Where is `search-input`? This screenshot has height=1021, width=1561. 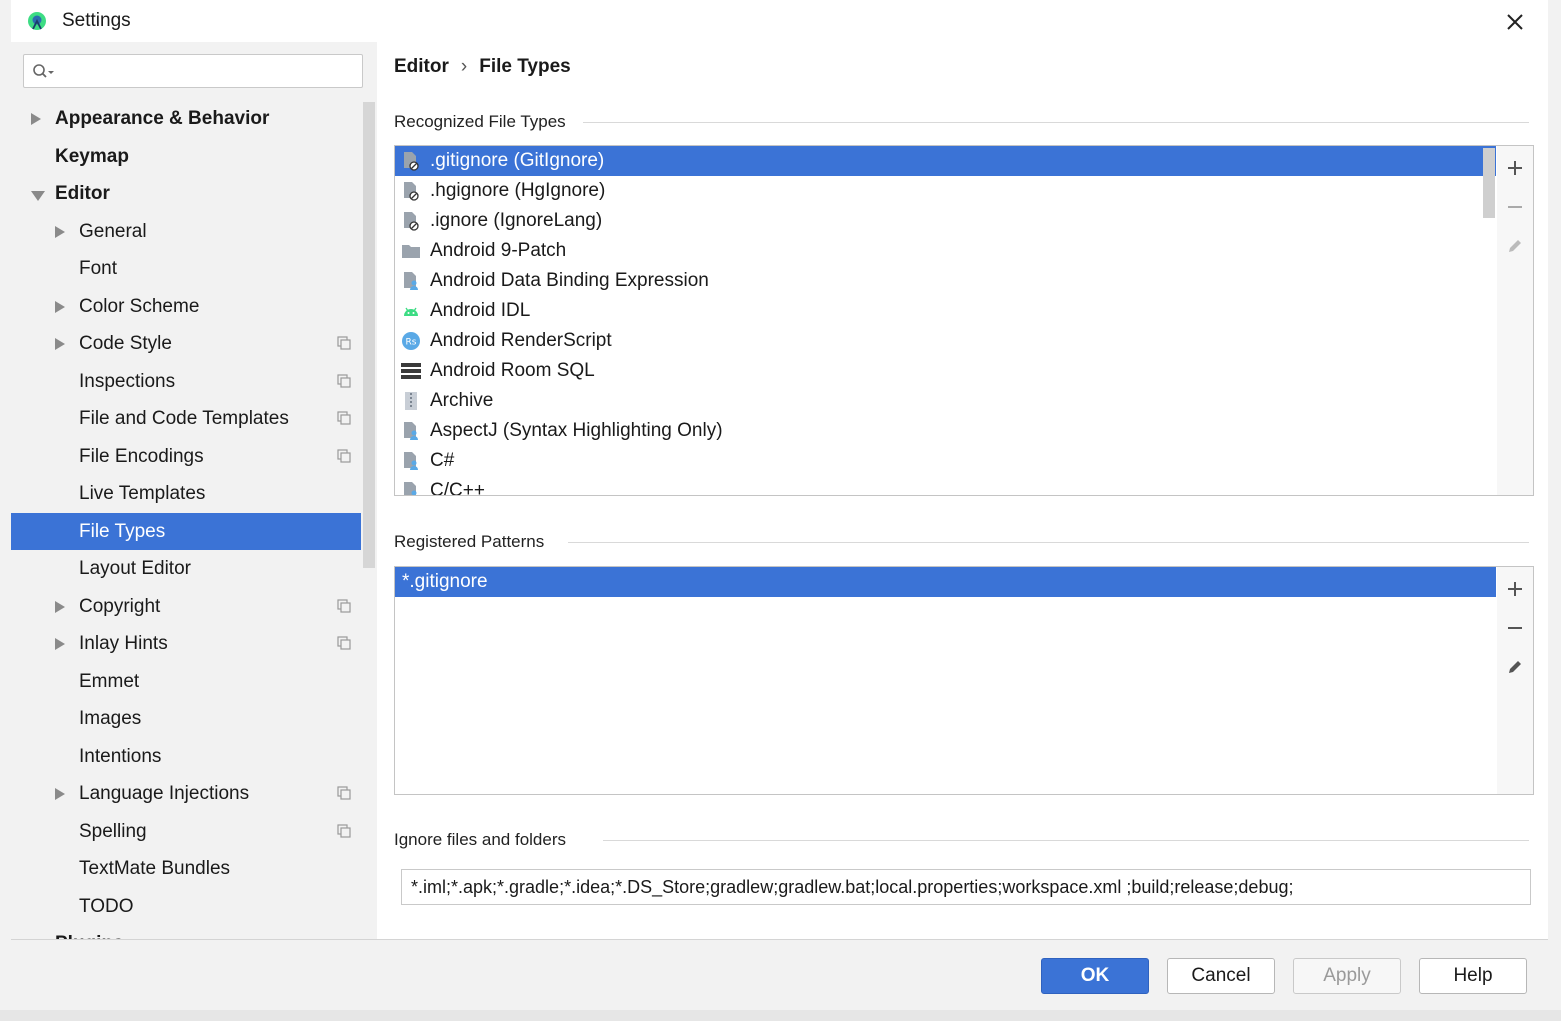
search-input is located at coordinates (208, 72).